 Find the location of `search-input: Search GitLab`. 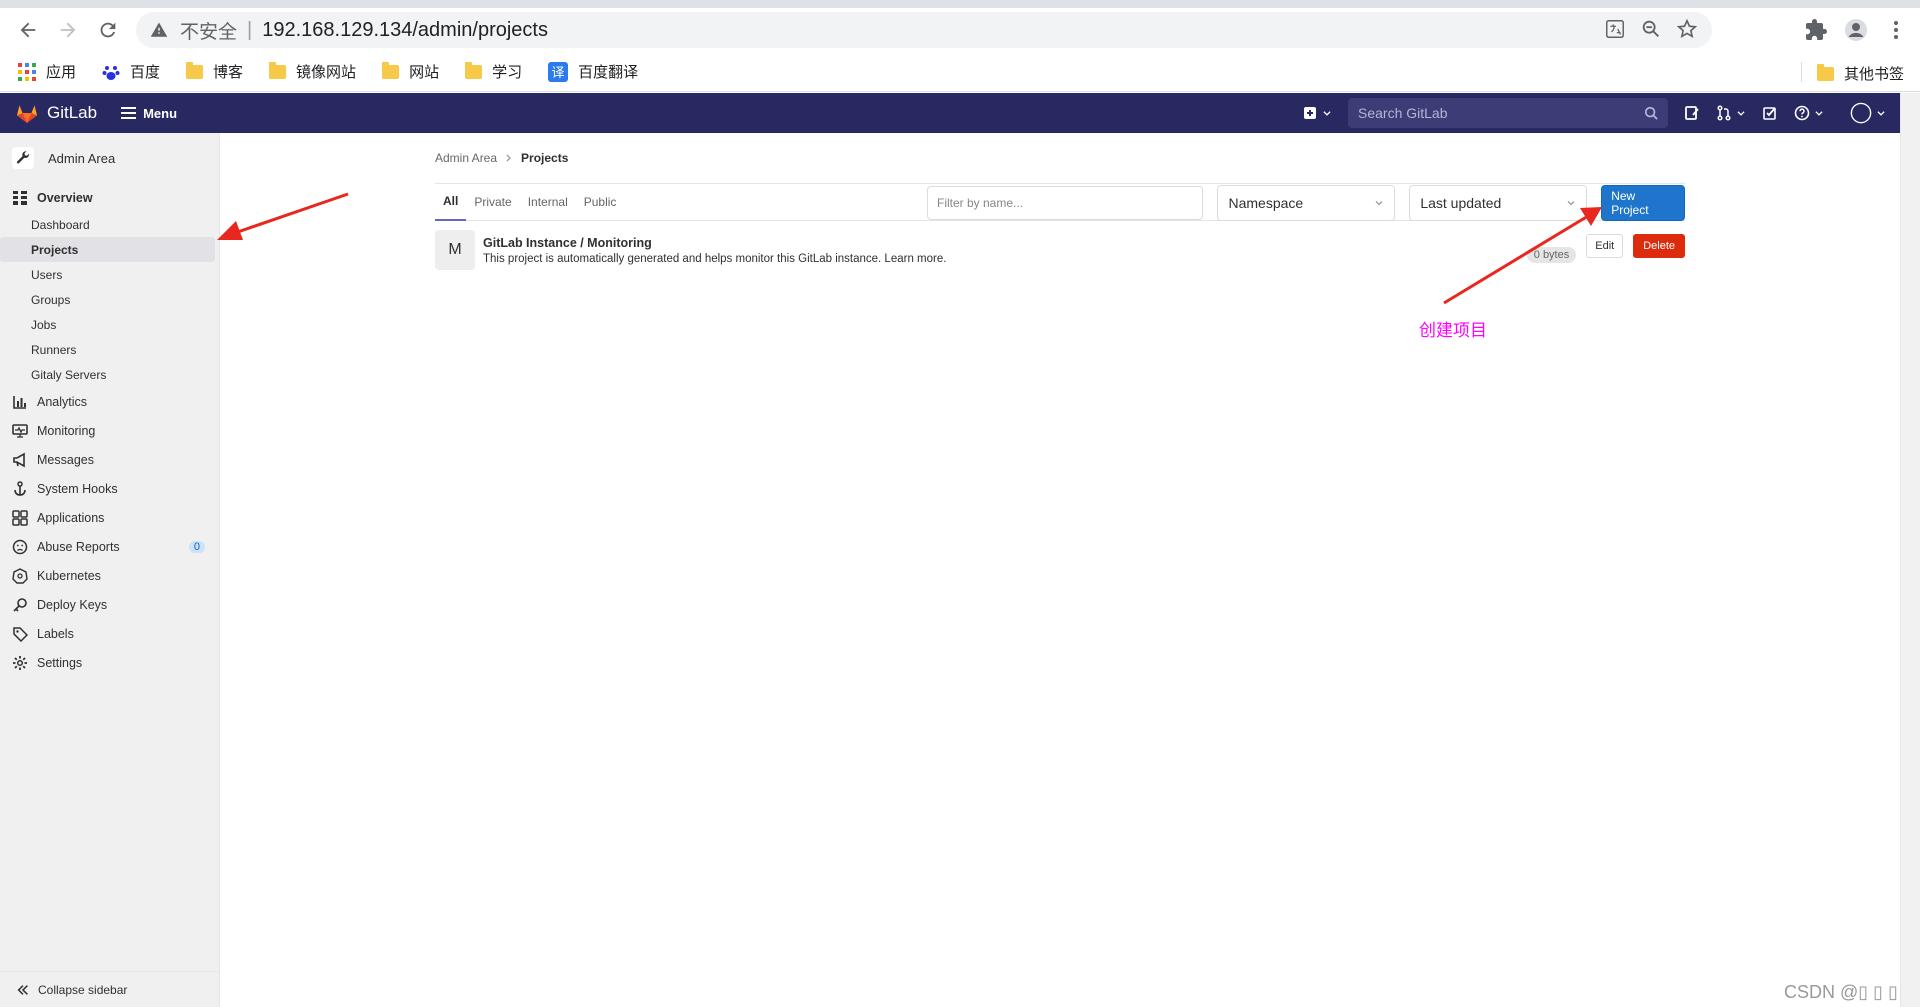

search-input: Search GitLab is located at coordinates (1508, 113).